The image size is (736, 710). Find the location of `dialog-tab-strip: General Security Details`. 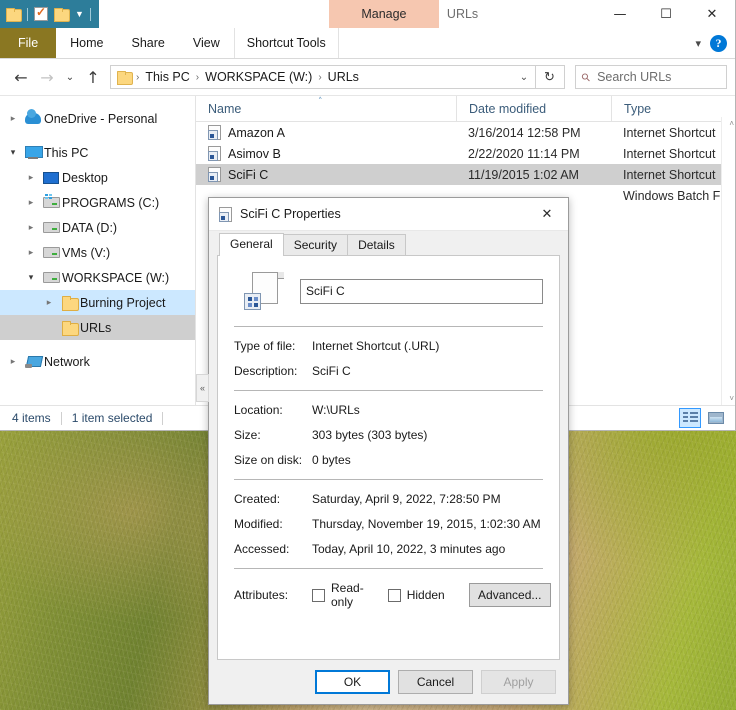

dialog-tab-strip: General Security Details is located at coordinates (388, 243).